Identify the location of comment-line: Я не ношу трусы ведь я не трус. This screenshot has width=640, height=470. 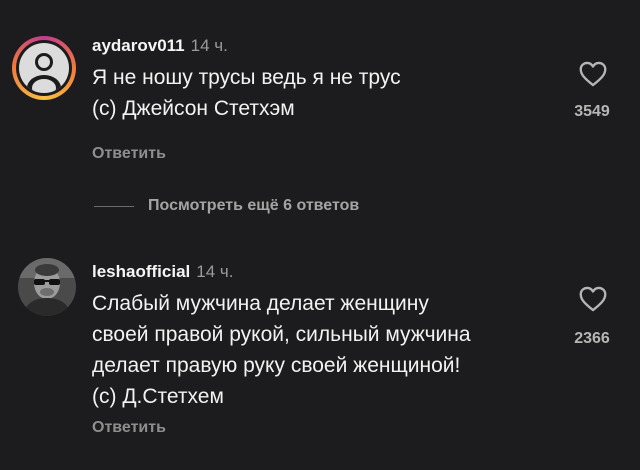
(246, 77).